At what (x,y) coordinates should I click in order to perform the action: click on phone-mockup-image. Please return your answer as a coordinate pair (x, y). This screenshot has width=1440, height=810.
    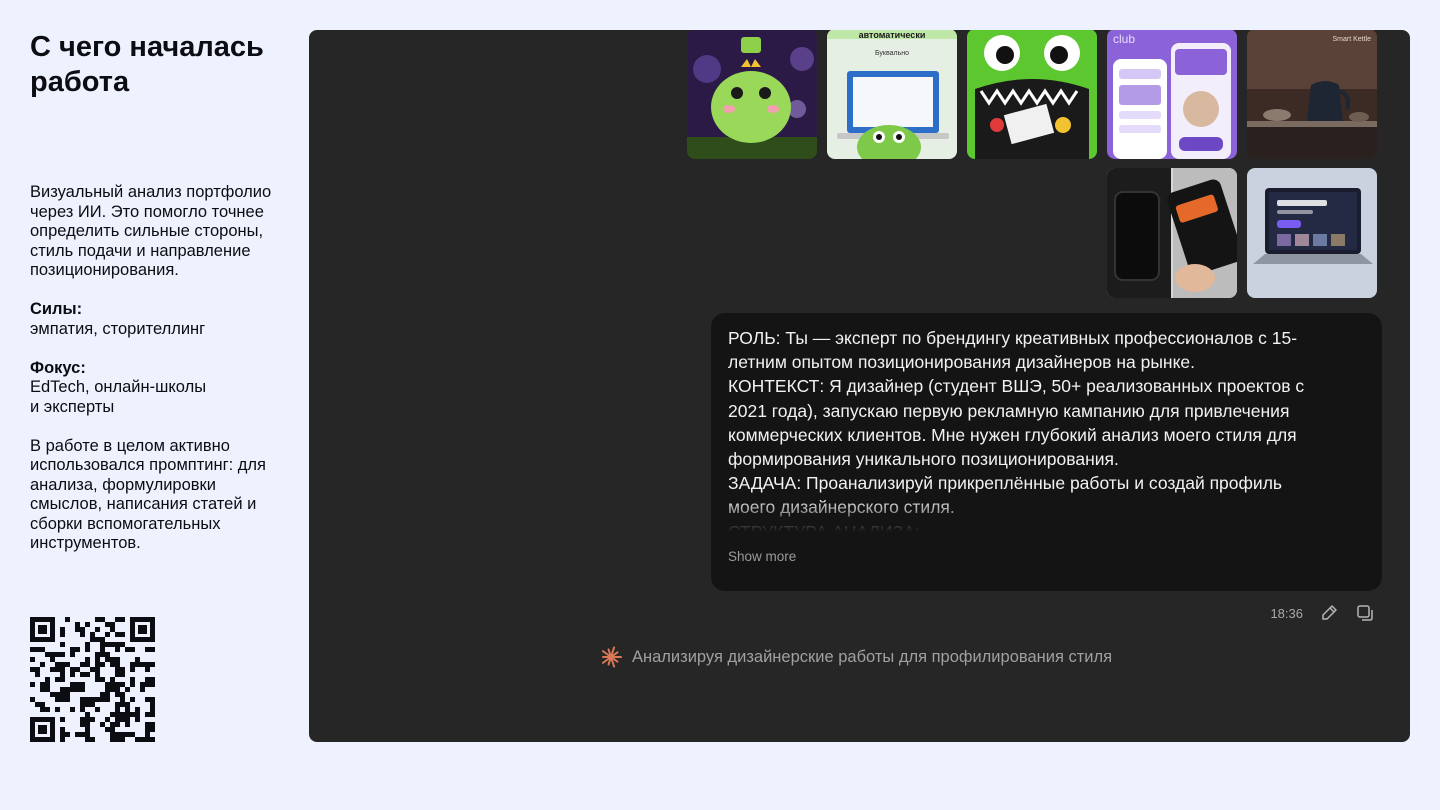
    Looking at the image, I should click on (1172, 233).